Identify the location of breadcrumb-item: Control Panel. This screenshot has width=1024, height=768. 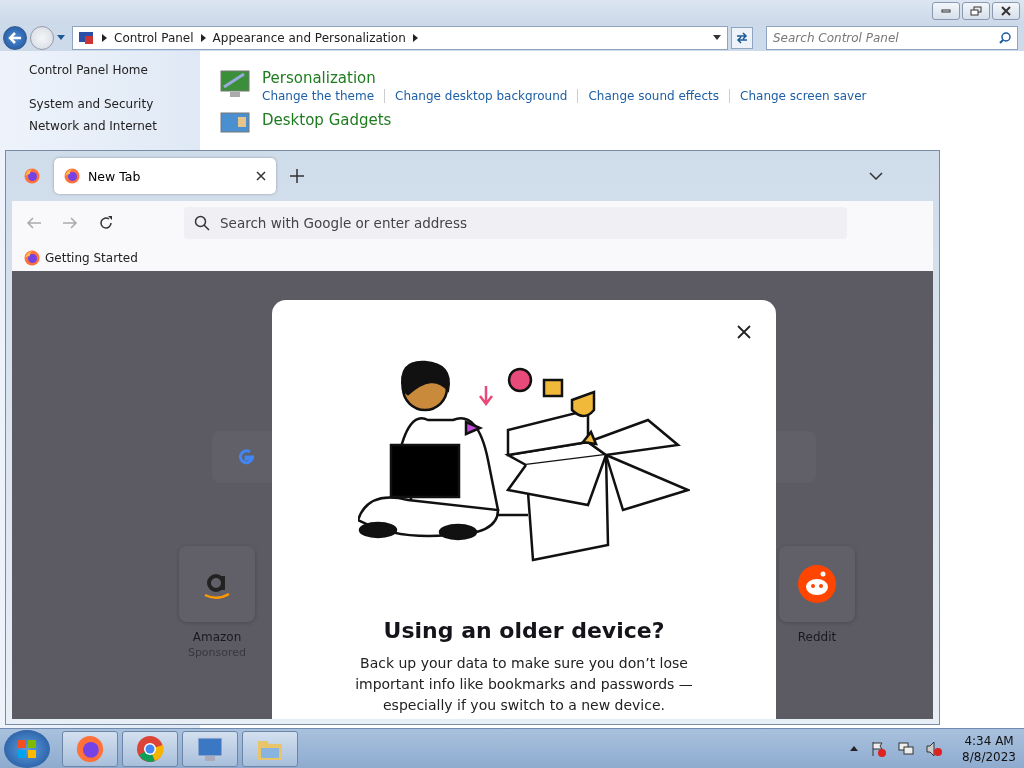
(154, 38).